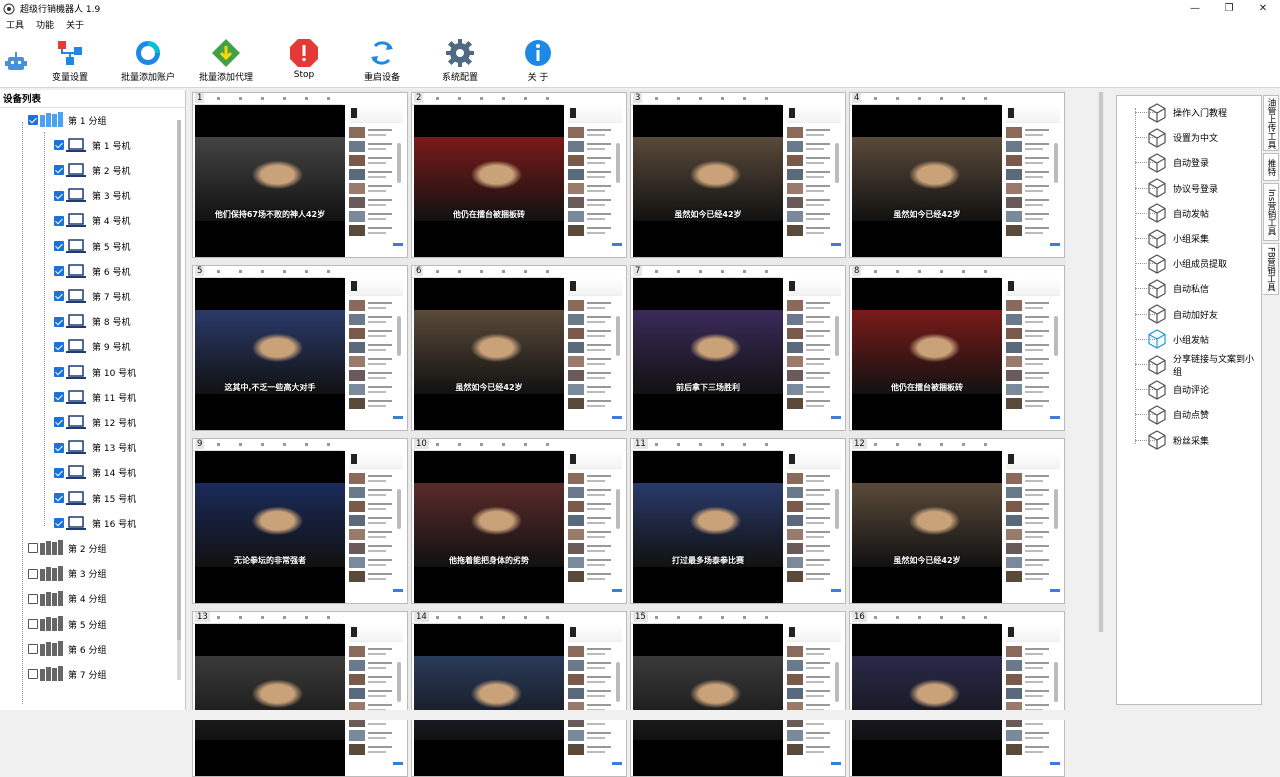  I want to click on restart-device-button: 重启设备, so click(382, 62).